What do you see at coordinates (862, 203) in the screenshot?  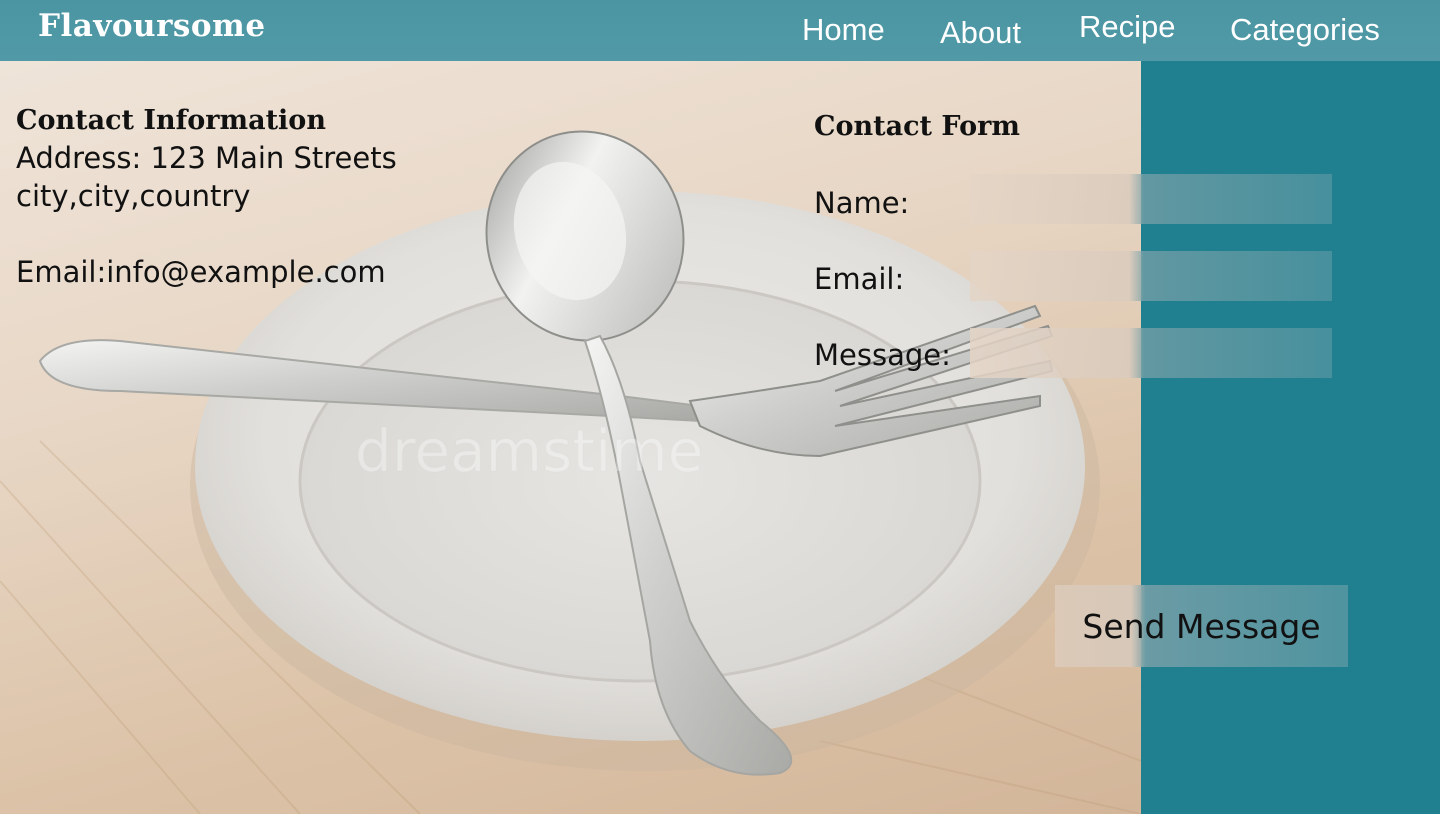 I see `name-label: Name:` at bounding box center [862, 203].